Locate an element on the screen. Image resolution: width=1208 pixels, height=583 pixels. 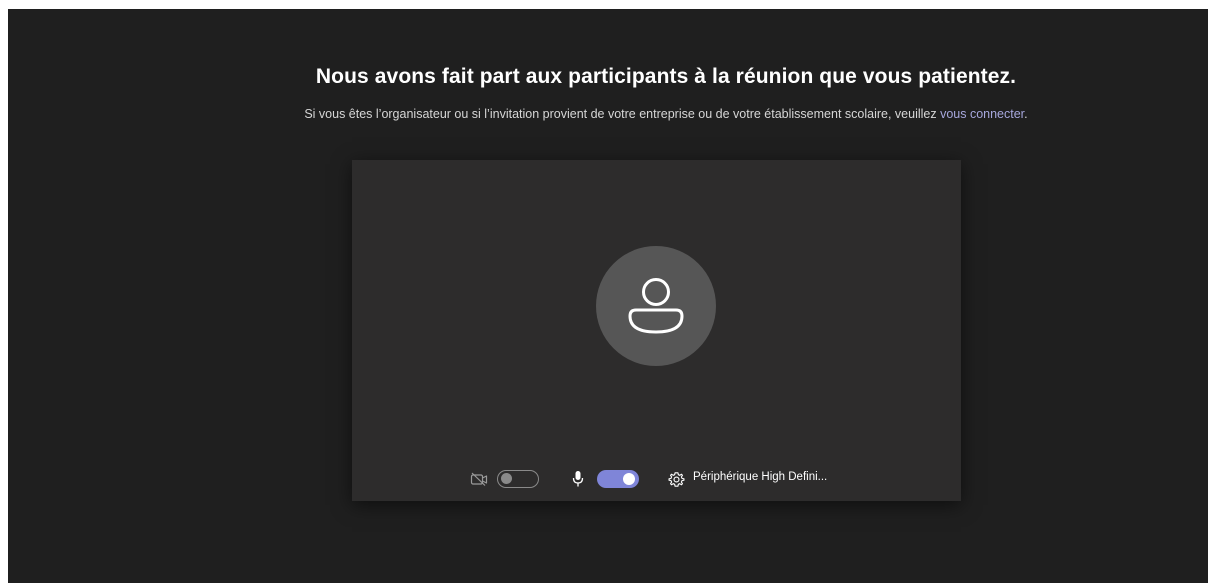
microphone-icon is located at coordinates (578, 479).